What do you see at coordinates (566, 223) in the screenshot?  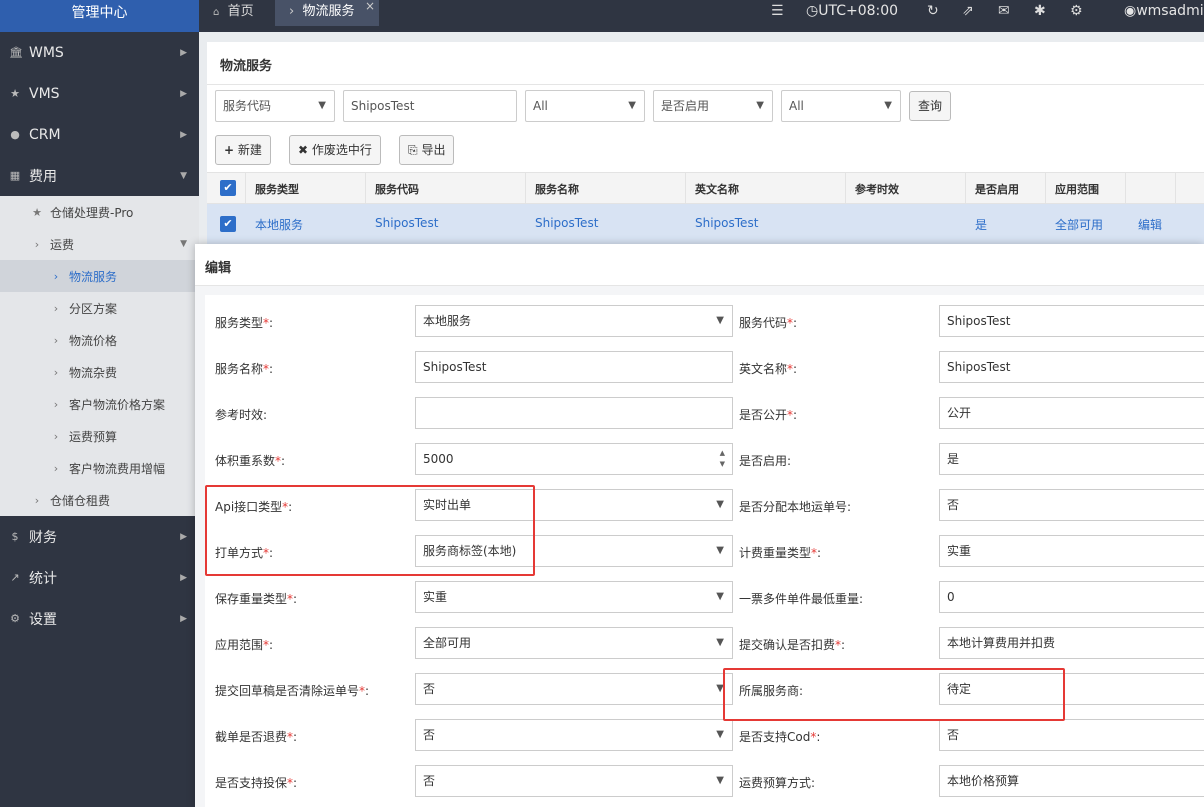 I see `cell-service-name: ShiposTest` at bounding box center [566, 223].